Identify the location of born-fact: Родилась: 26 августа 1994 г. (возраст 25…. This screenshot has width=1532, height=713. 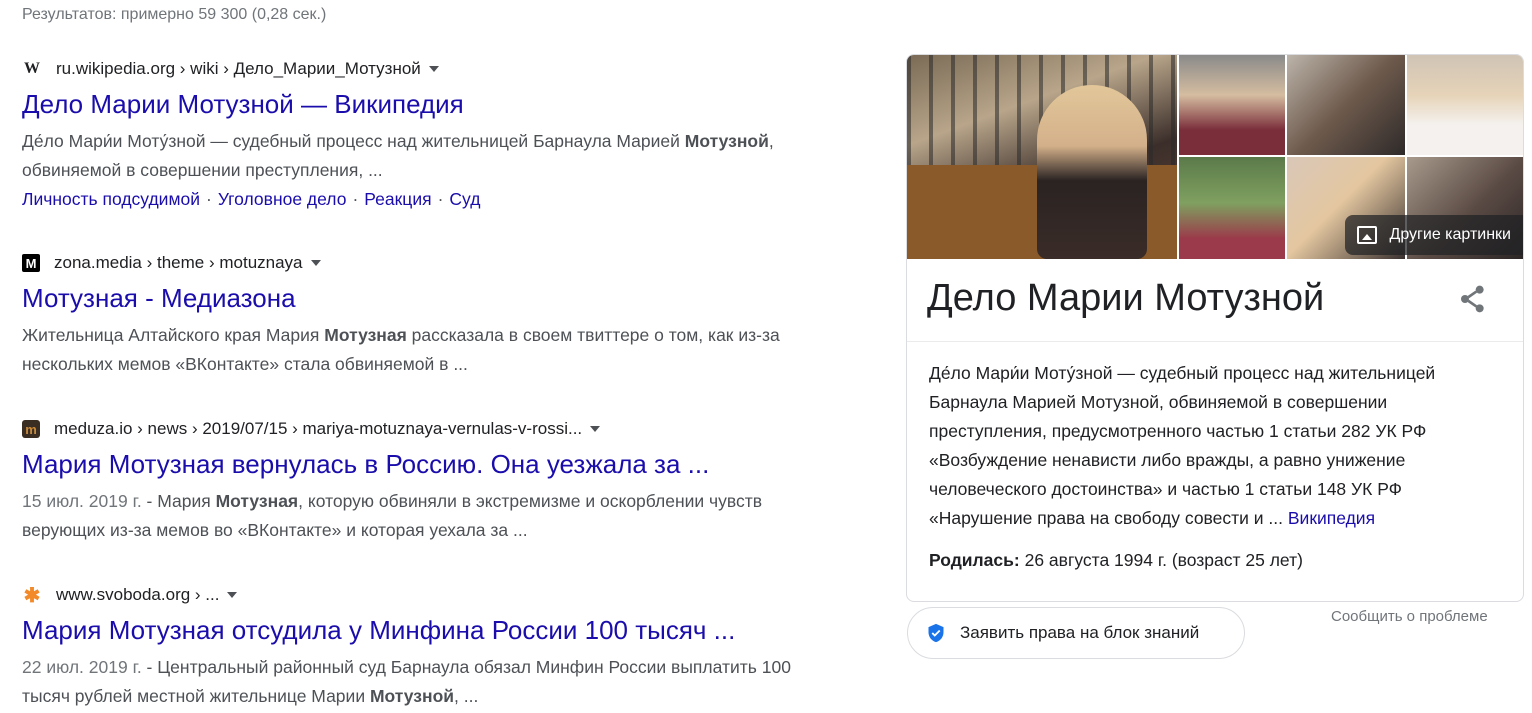
(1116, 560).